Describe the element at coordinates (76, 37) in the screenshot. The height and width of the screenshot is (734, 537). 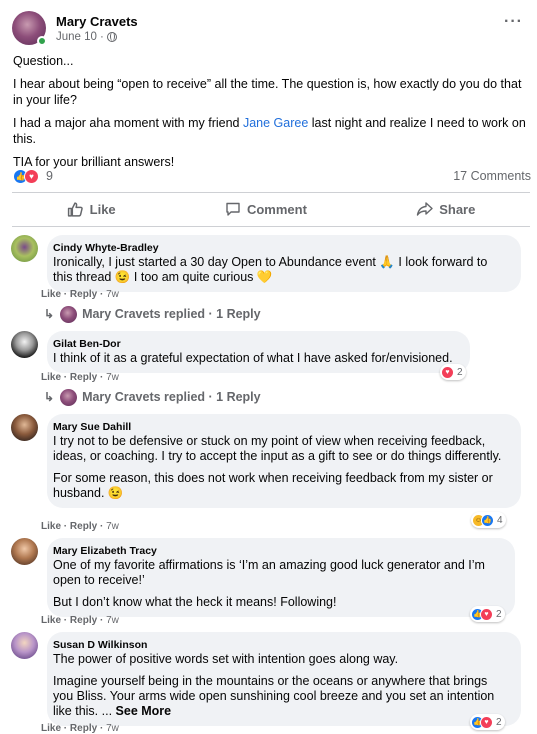
I see `post-date: June 10` at that location.